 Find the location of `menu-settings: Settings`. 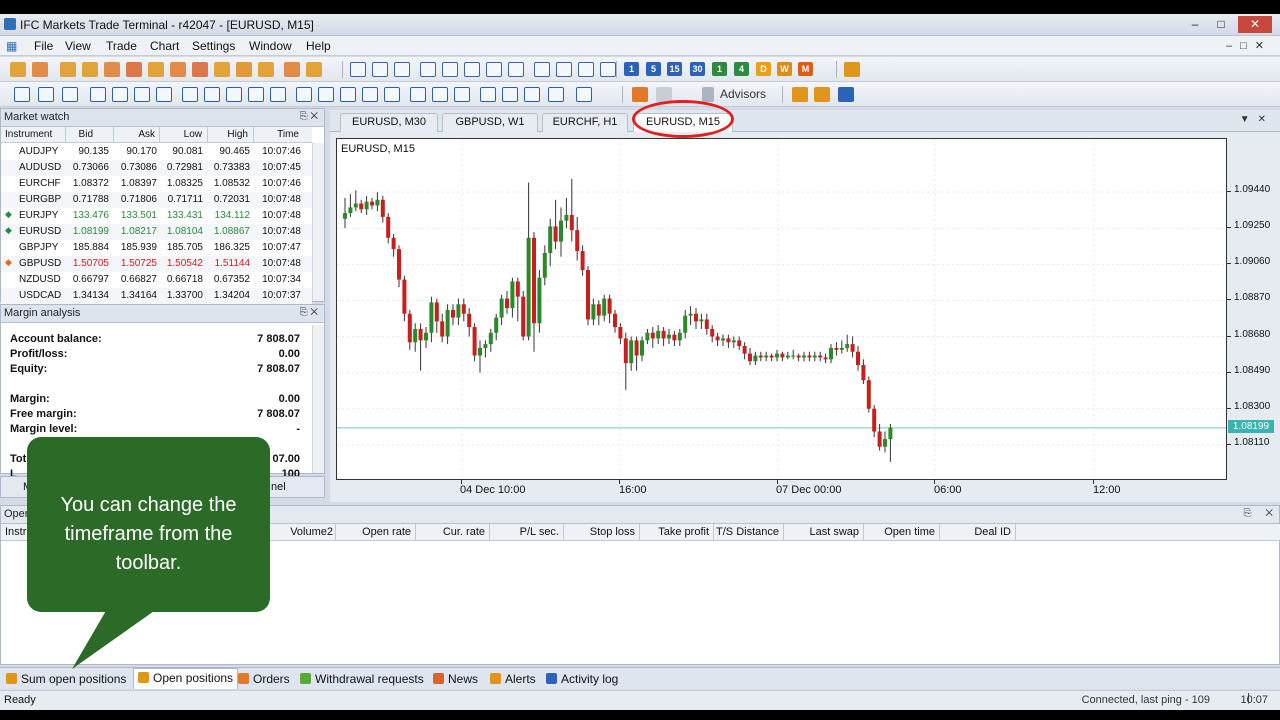

menu-settings: Settings is located at coordinates (213, 46).